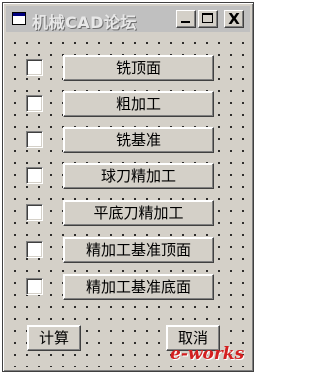 The height and width of the screenshot is (376, 320). I want to click on checkbox-roughing, so click(34, 103).